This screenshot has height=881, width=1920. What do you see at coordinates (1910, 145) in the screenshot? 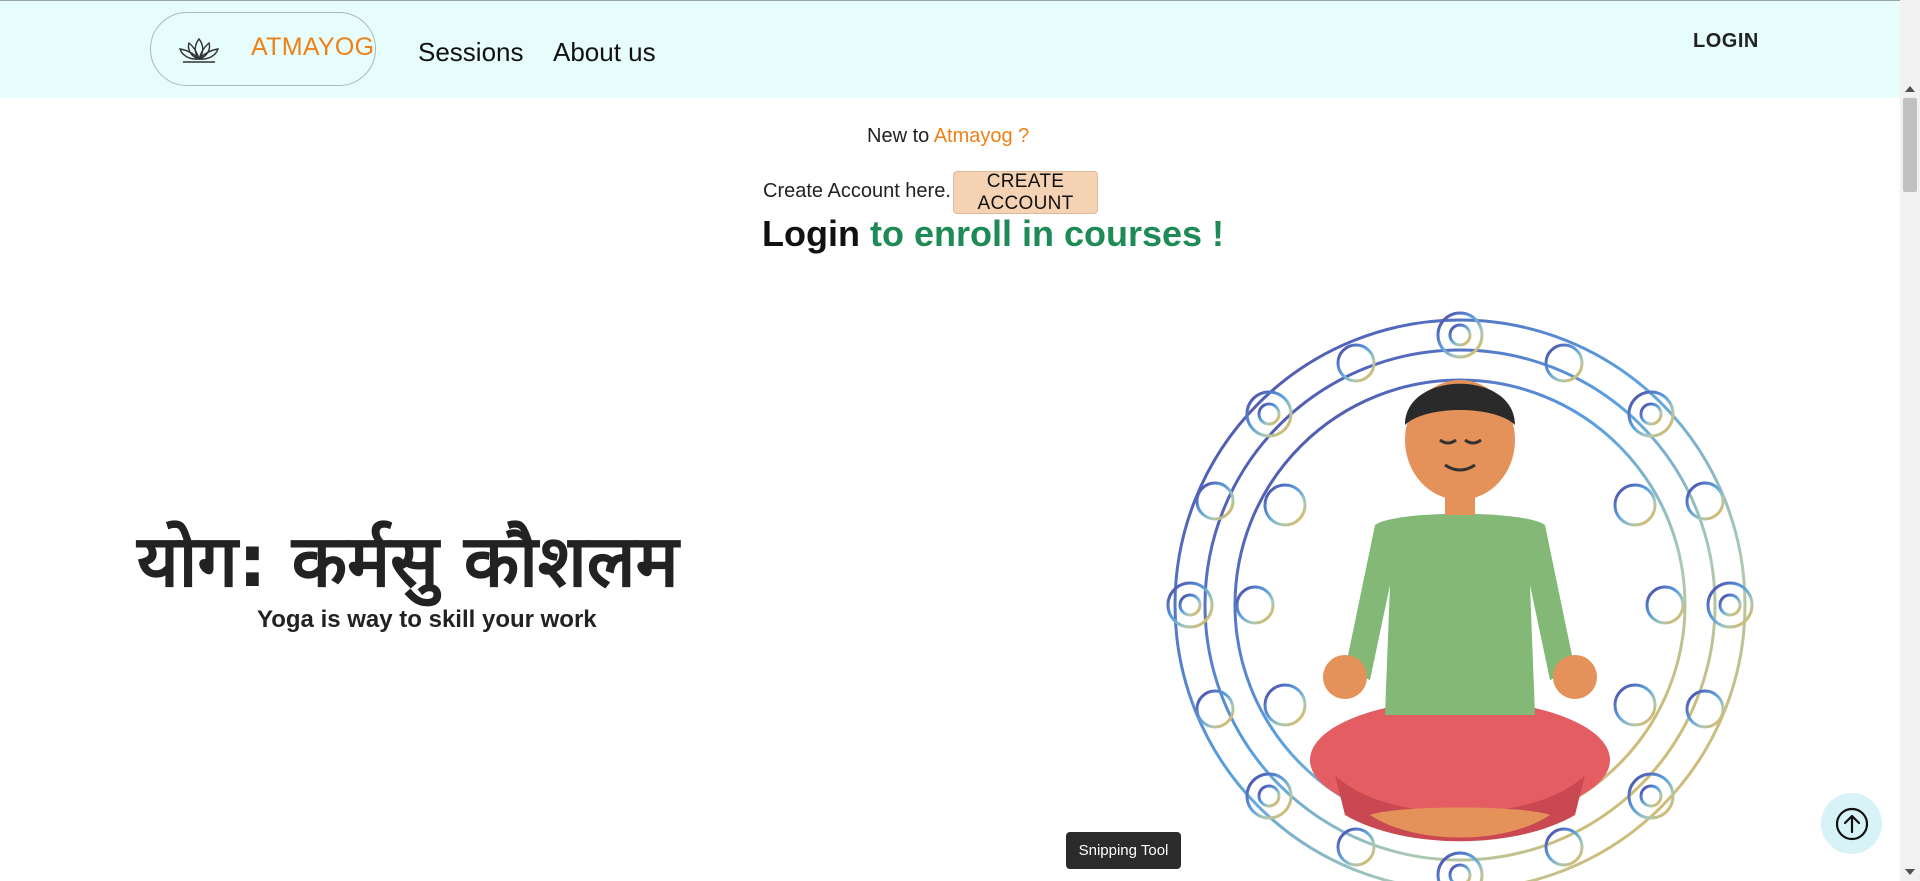
I see `scrollbar-thumb` at bounding box center [1910, 145].